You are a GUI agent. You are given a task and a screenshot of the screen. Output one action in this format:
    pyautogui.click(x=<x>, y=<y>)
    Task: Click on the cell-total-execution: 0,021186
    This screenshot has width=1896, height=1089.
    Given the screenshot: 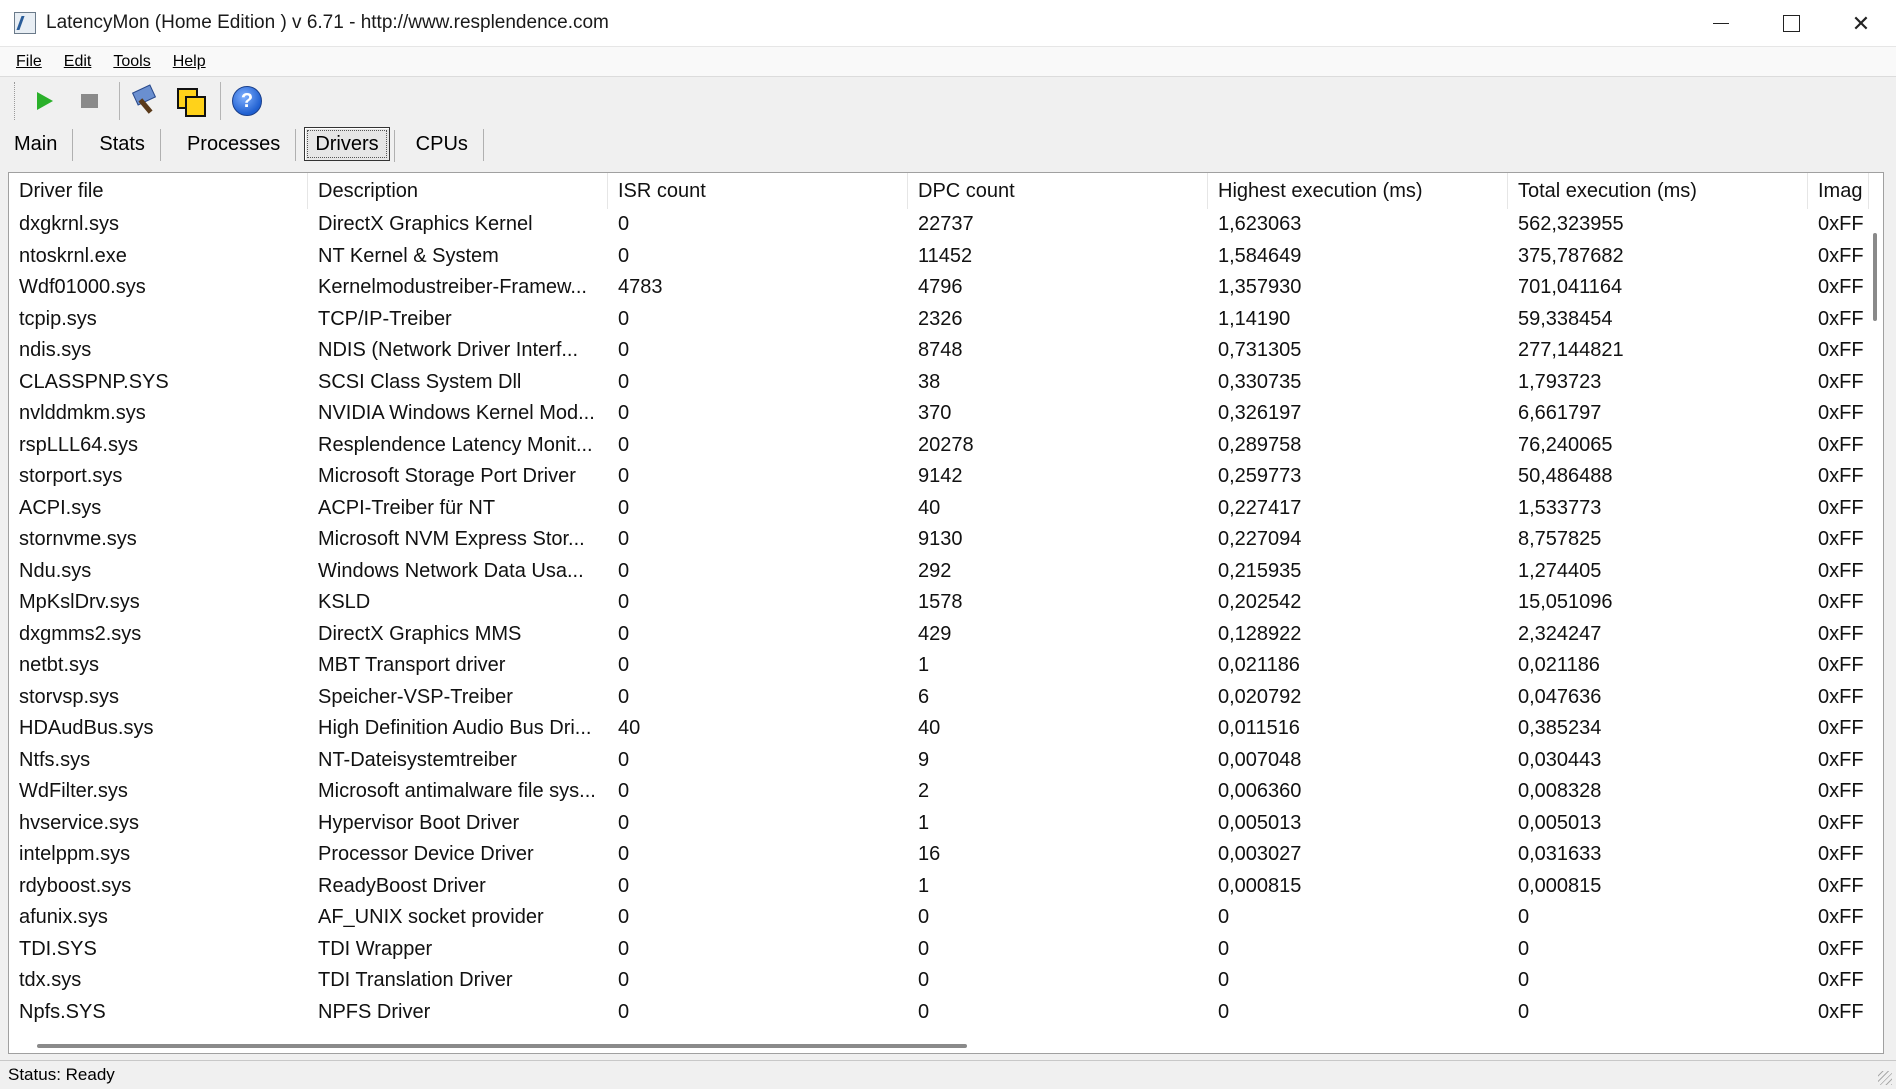 What is the action you would take?
    pyautogui.click(x=1559, y=665)
    